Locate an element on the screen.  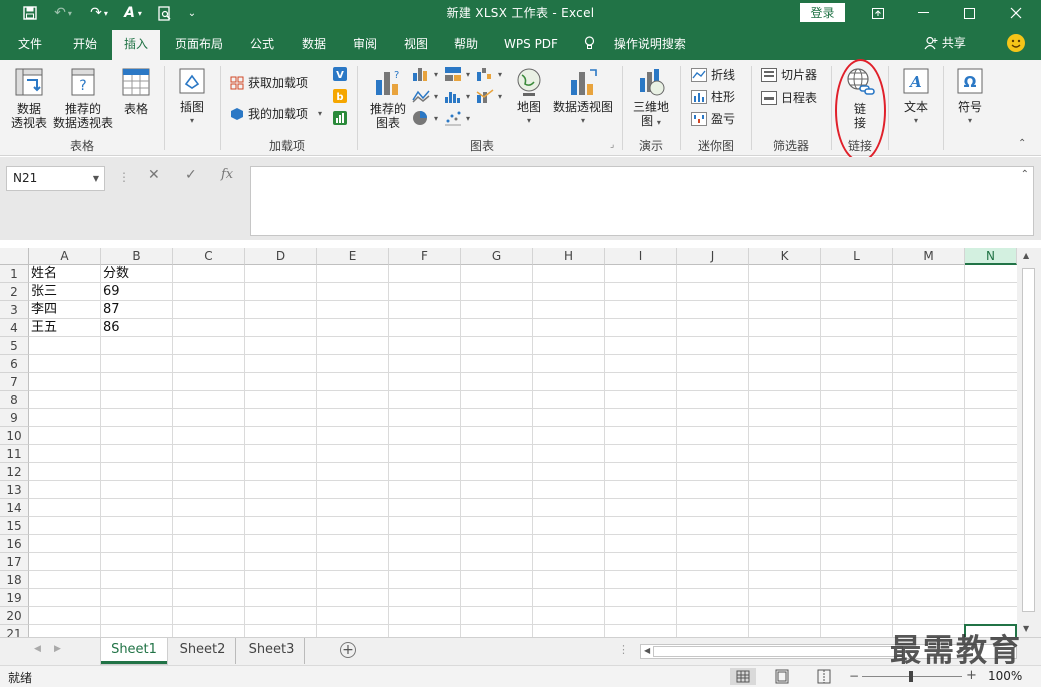
maps-button: 地图 ▾ is located at coordinates (529, 97).